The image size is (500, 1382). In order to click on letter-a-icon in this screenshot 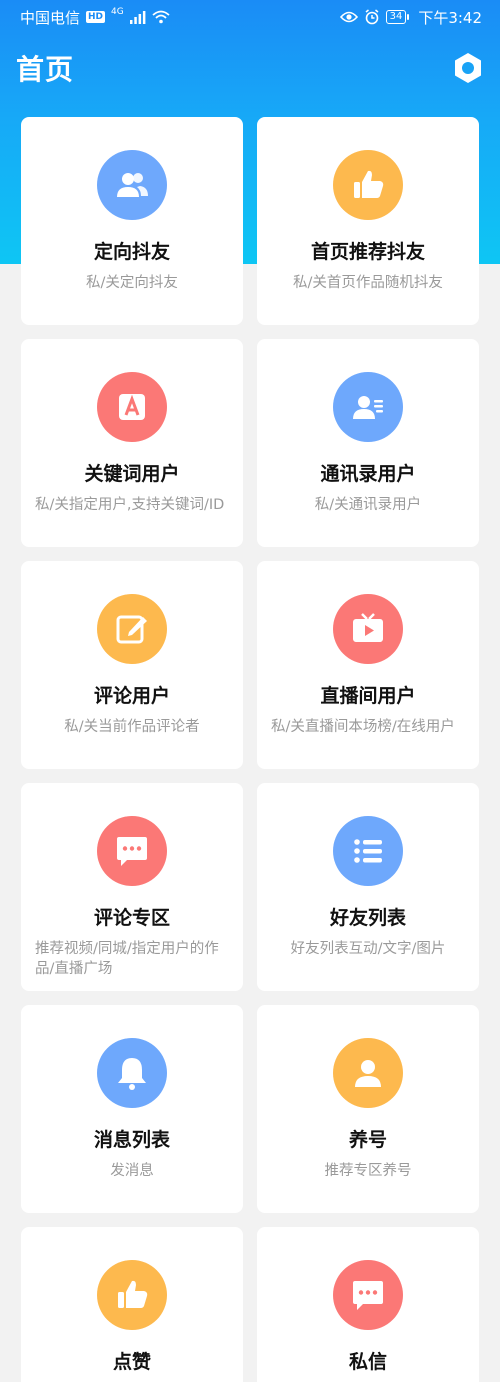, I will do `click(132, 407)`.